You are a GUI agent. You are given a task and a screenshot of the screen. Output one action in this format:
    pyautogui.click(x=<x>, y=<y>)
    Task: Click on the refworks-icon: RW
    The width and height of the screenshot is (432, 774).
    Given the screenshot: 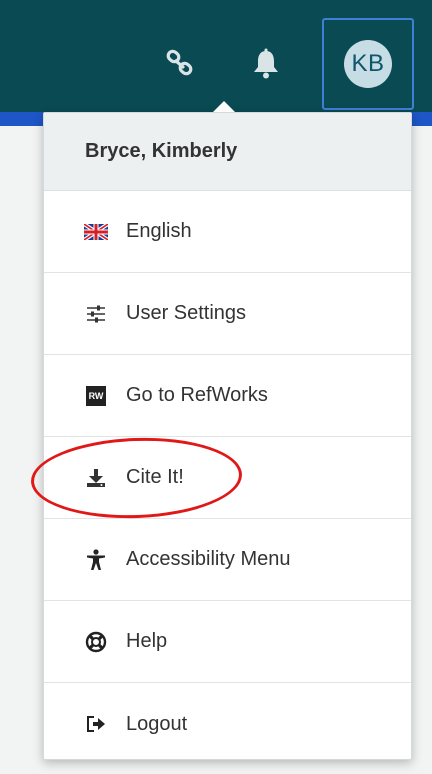 What is the action you would take?
    pyautogui.click(x=96, y=395)
    